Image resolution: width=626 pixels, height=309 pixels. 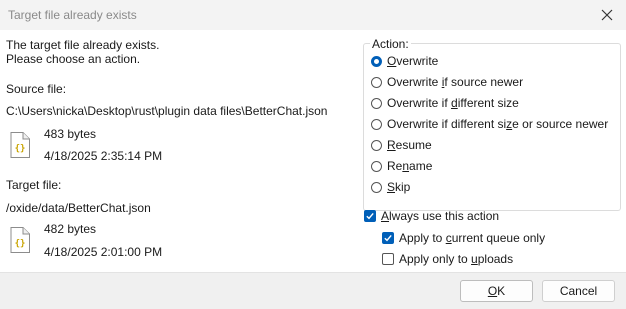 I want to click on checkbox-label: Apply only to uploads, so click(x=456, y=259).